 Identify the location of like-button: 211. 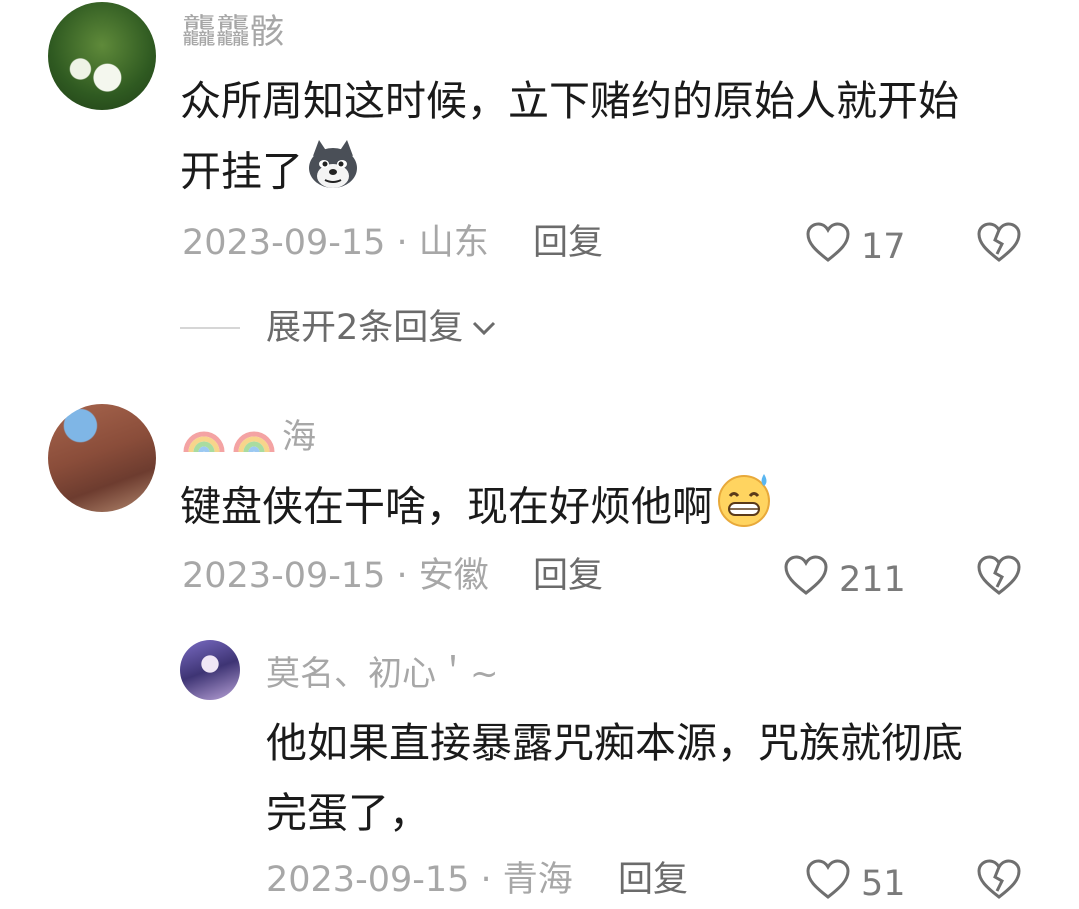
(844, 579).